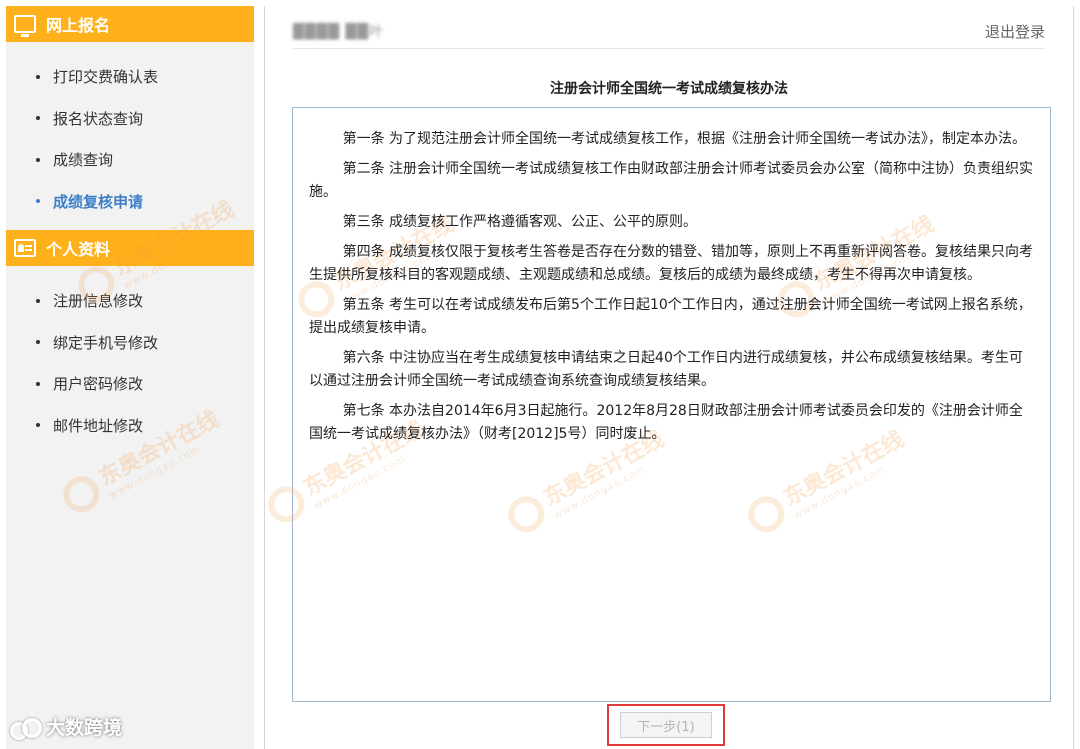 The width and height of the screenshot is (1080, 749). Describe the element at coordinates (98, 118) in the screenshot. I see `sidebar-item-label: 报名状态查询` at that location.